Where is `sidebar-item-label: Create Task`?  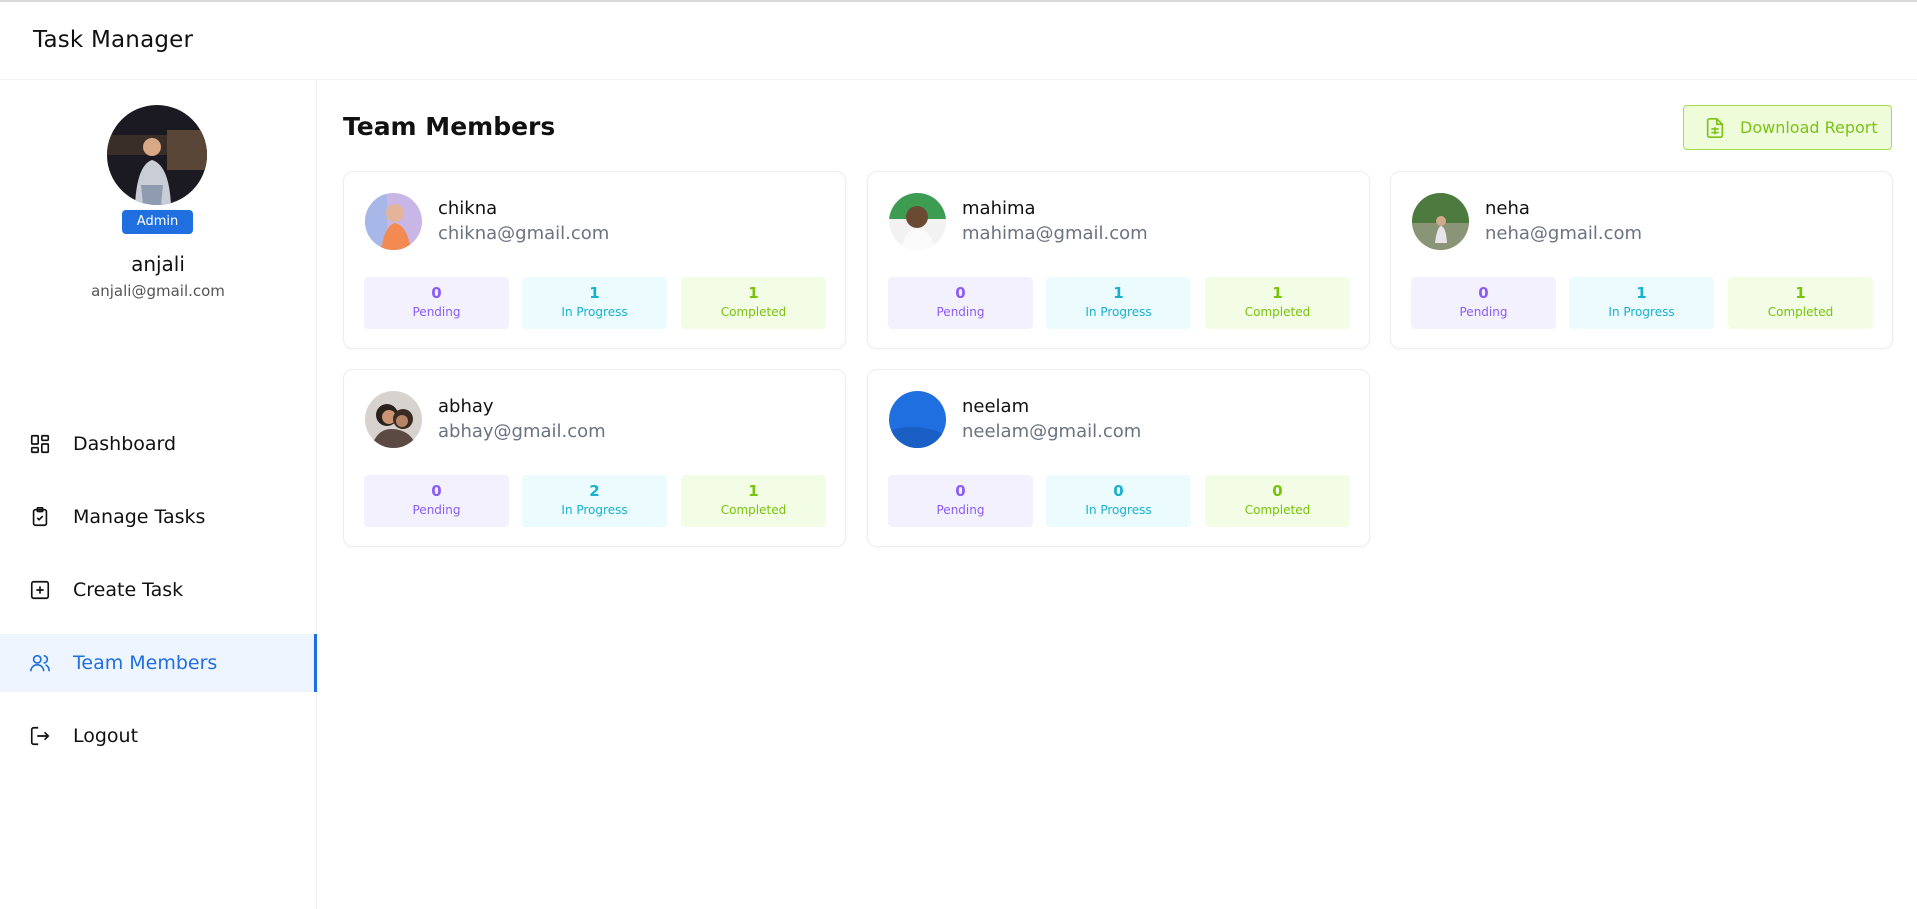
sidebar-item-label: Create Task is located at coordinates (128, 590).